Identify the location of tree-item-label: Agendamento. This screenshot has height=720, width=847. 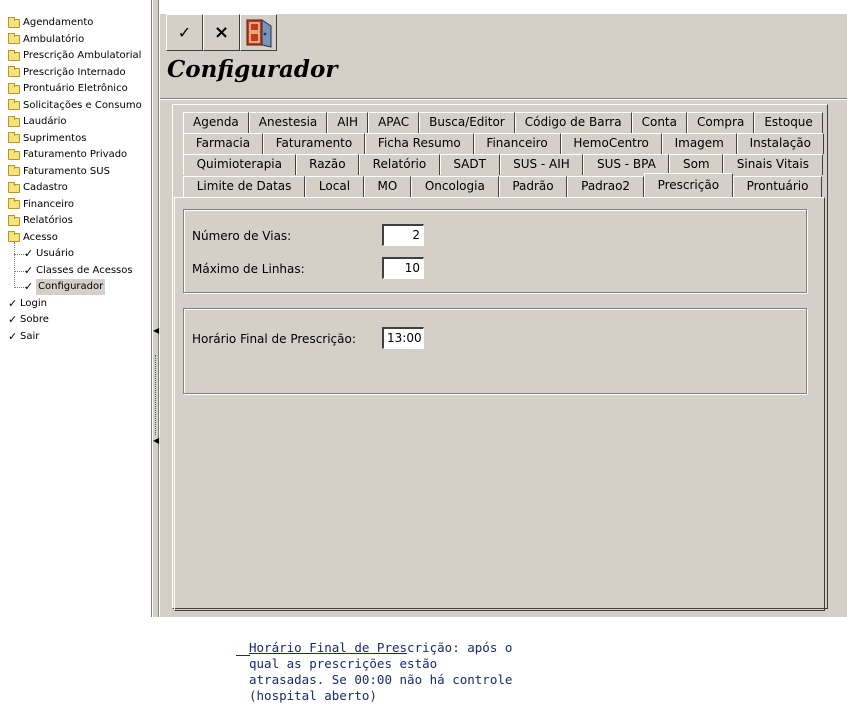
(58, 22).